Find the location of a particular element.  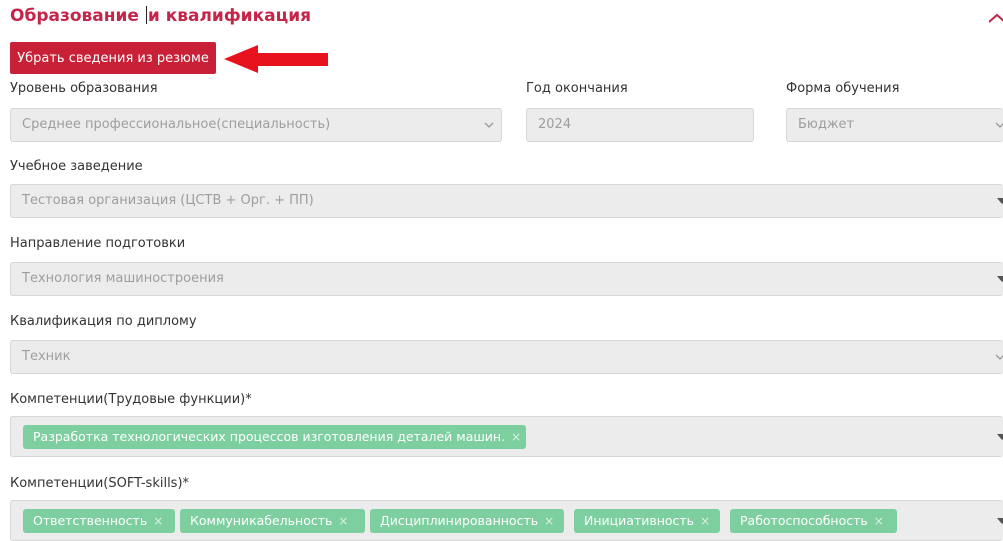

soft-skill-tag: Работоспособность × is located at coordinates (813, 521).